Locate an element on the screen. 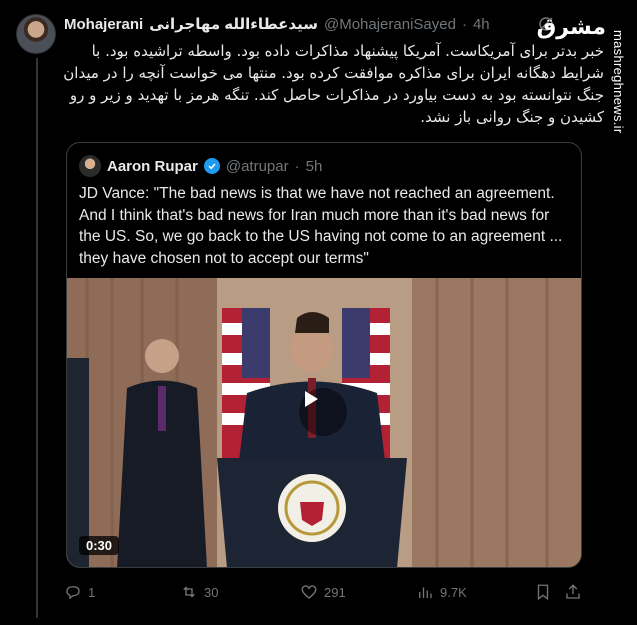 Image resolution: width=637 pixels, height=625 pixels. share-button is located at coordinates (573, 592).